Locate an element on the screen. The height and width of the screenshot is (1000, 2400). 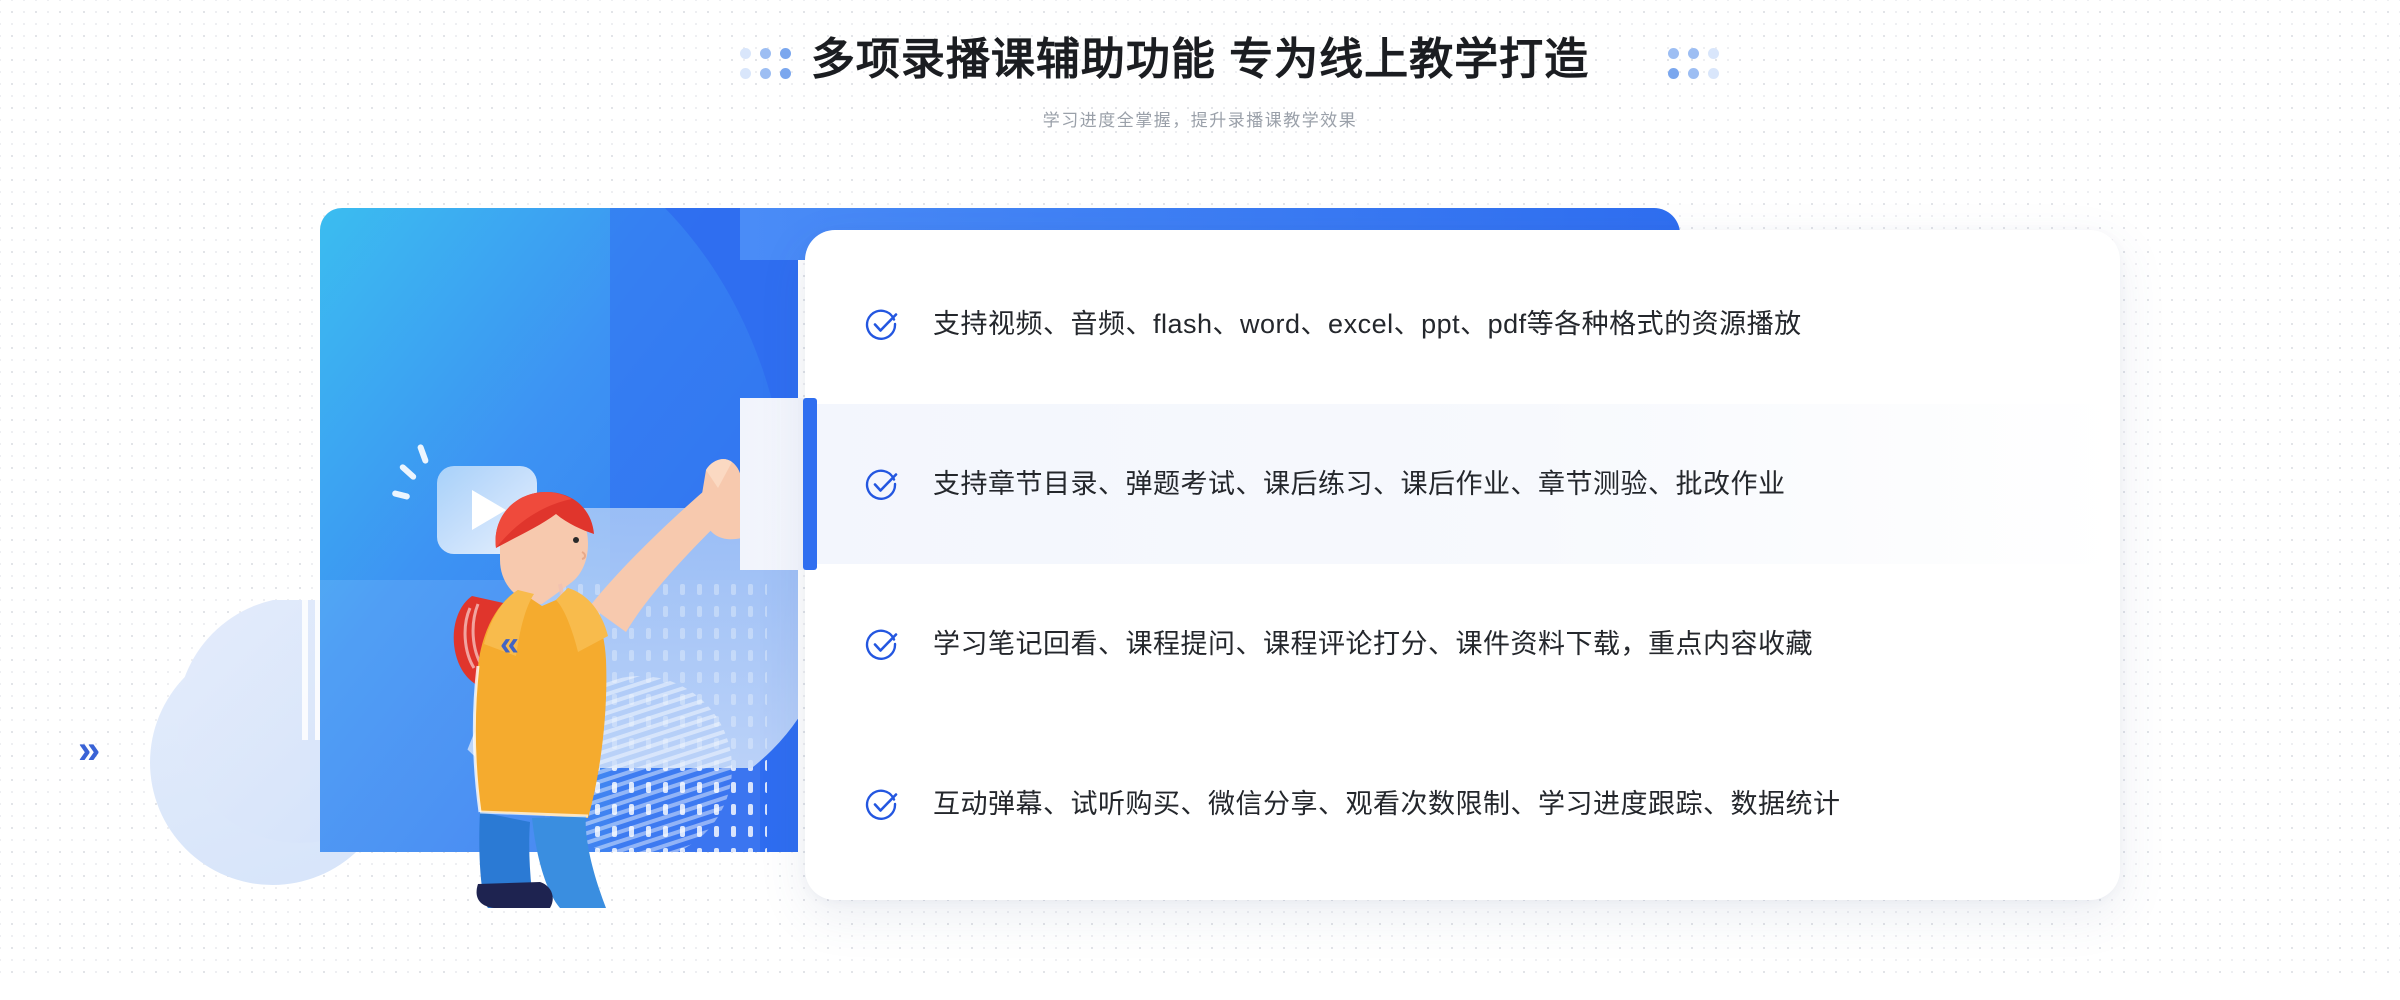
feature-label: 支持章节目录、弹题考试、课后练习、课后作业、章节测验、批改作业 is located at coordinates (1359, 483).